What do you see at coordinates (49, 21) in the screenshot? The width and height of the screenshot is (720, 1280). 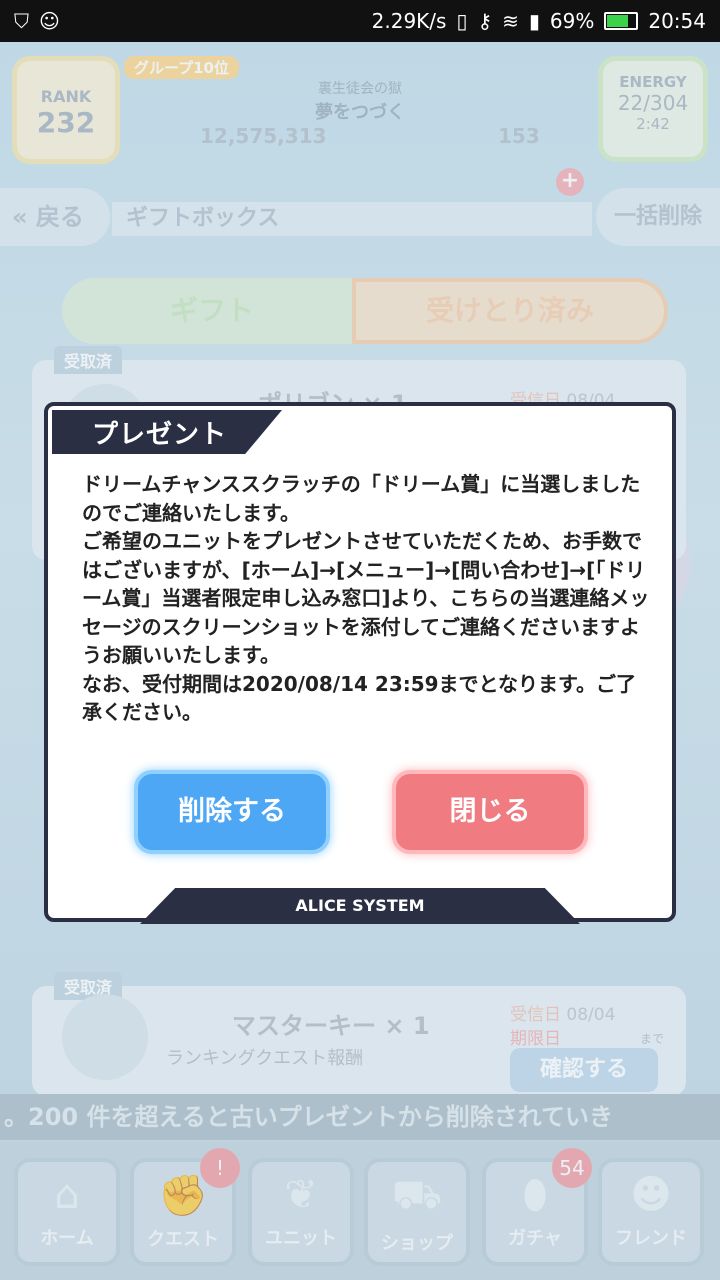 I see `message-icon: ☺` at bounding box center [49, 21].